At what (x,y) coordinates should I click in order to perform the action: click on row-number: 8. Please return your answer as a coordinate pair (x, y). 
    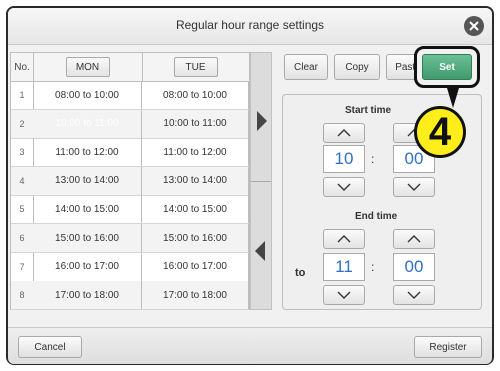
    Looking at the image, I should click on (22, 295).